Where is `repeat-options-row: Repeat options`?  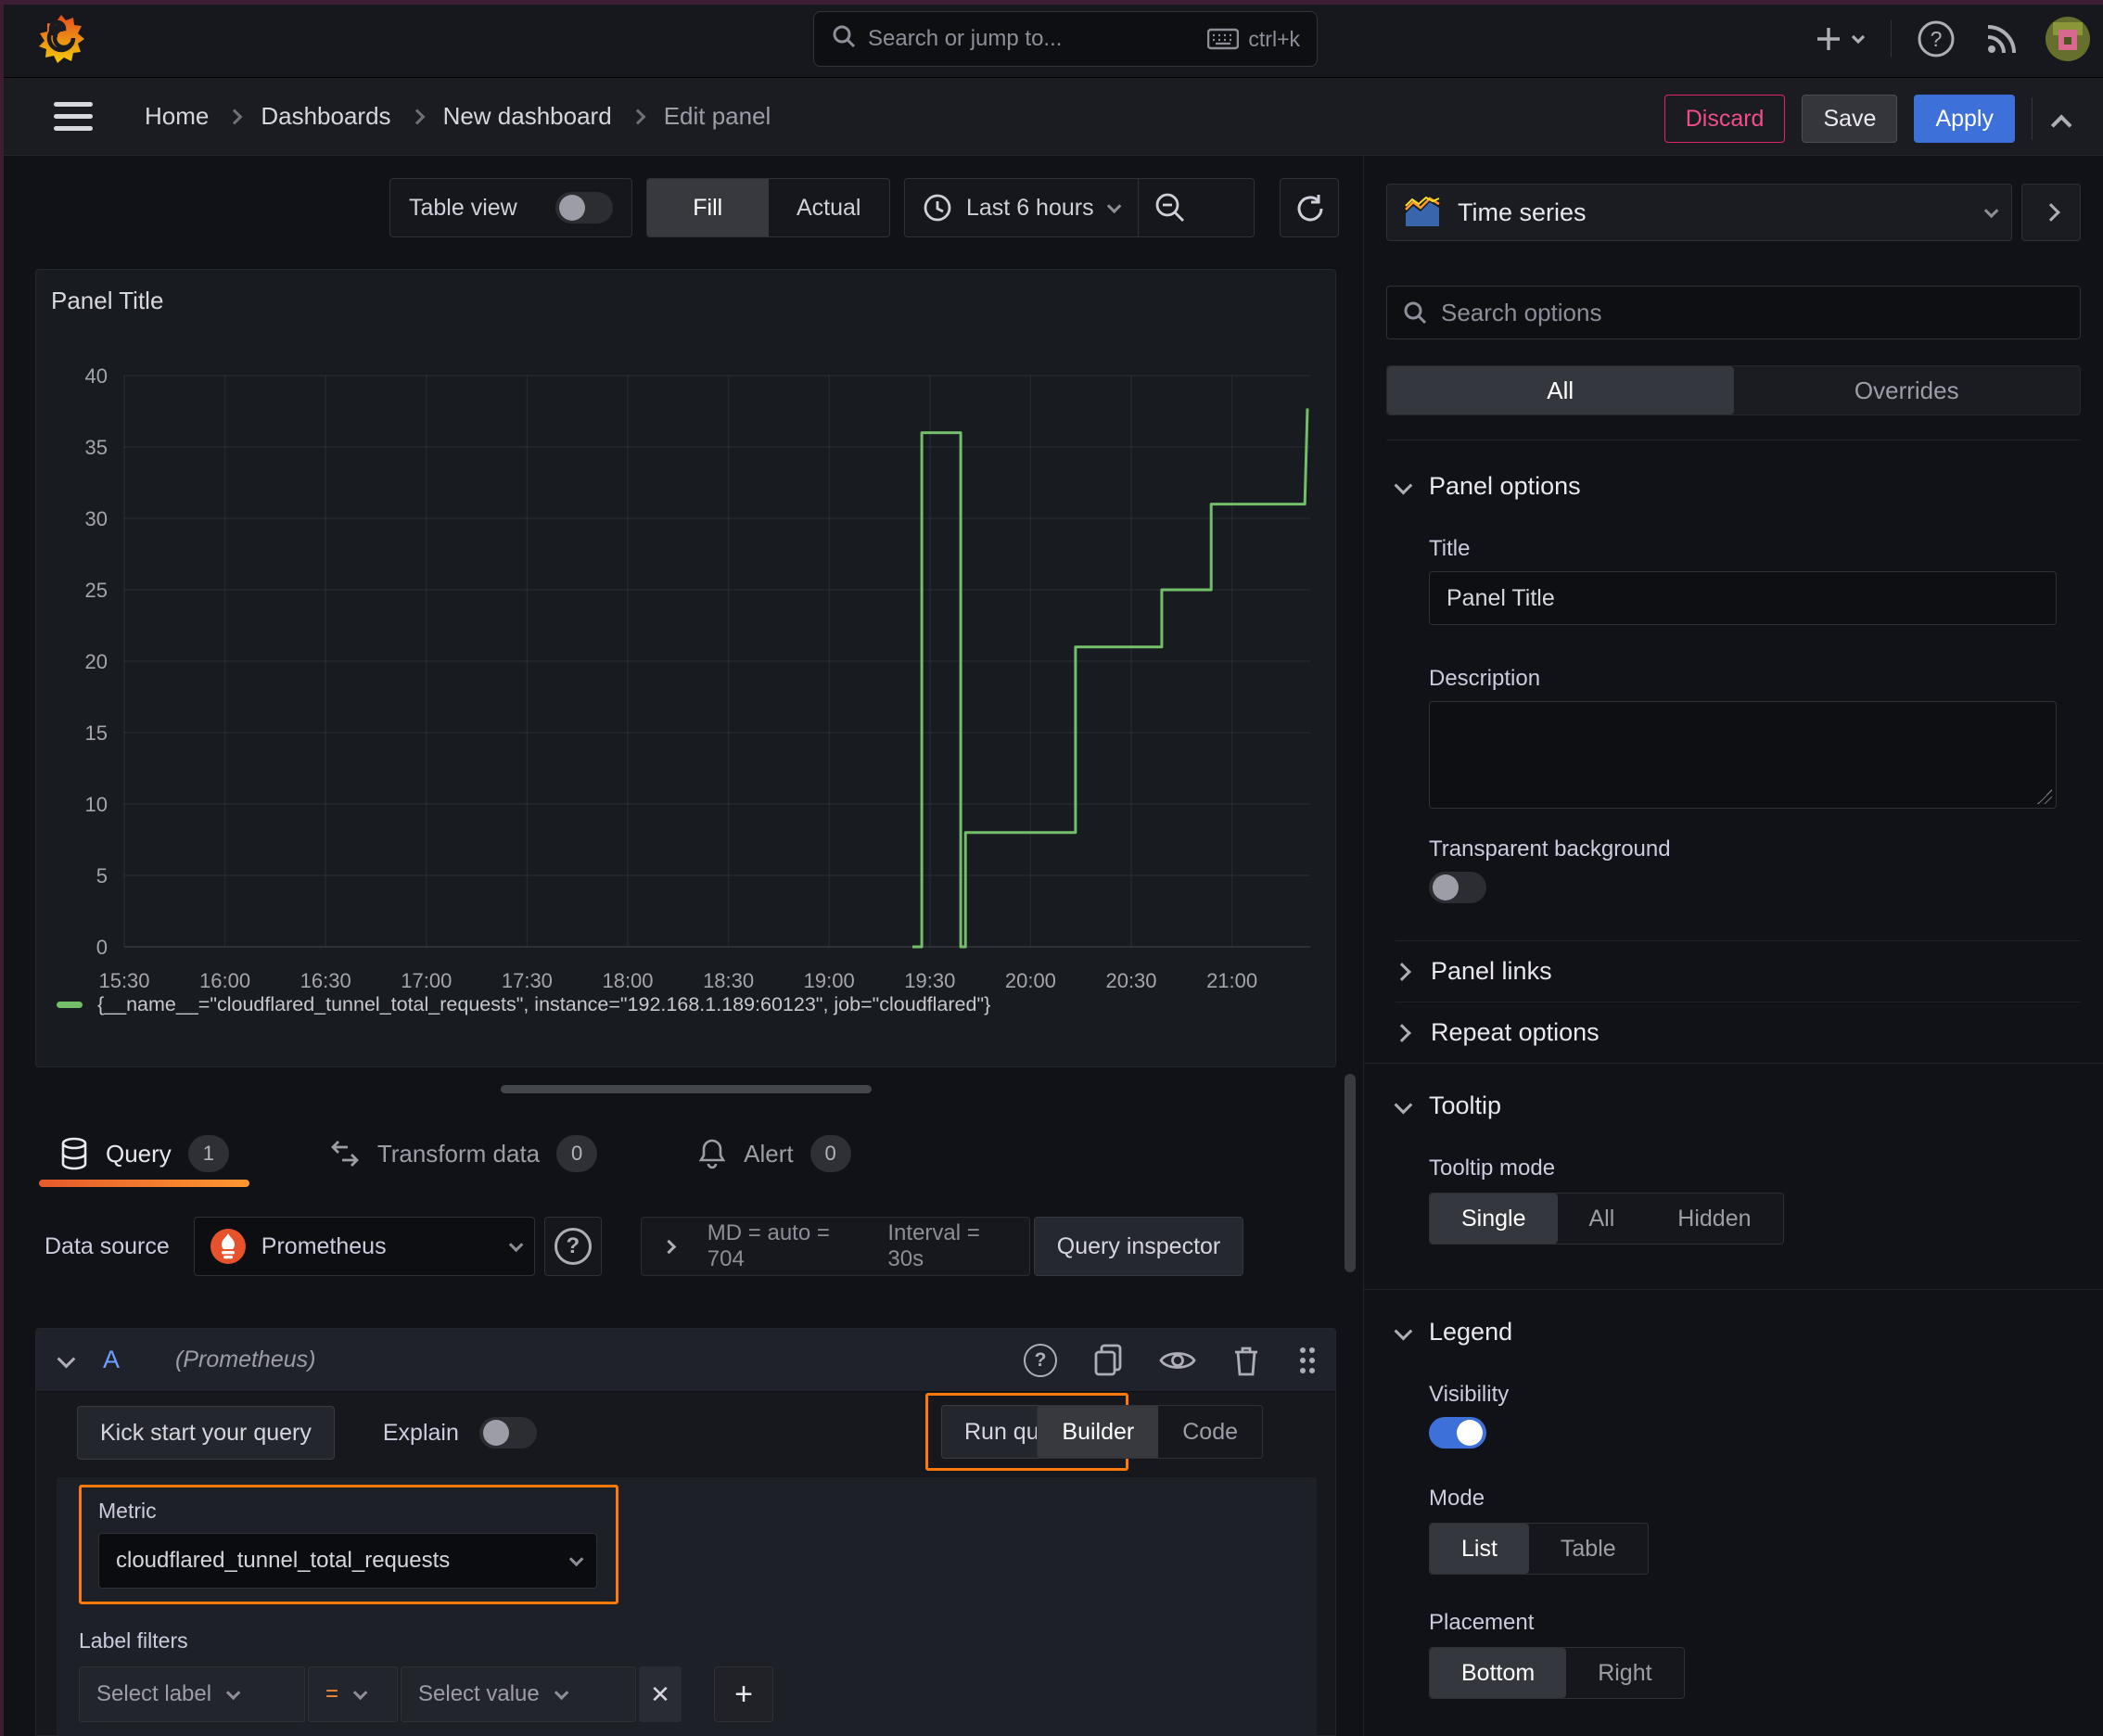
repeat-options-row: Repeat options is located at coordinates (1737, 1033).